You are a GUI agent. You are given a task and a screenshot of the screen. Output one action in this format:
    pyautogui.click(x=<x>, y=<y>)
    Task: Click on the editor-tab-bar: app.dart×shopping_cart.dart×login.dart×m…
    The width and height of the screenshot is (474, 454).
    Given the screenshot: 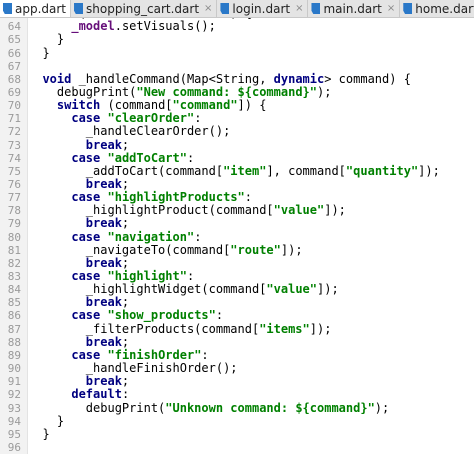 What is the action you would take?
    pyautogui.click(x=237, y=9)
    